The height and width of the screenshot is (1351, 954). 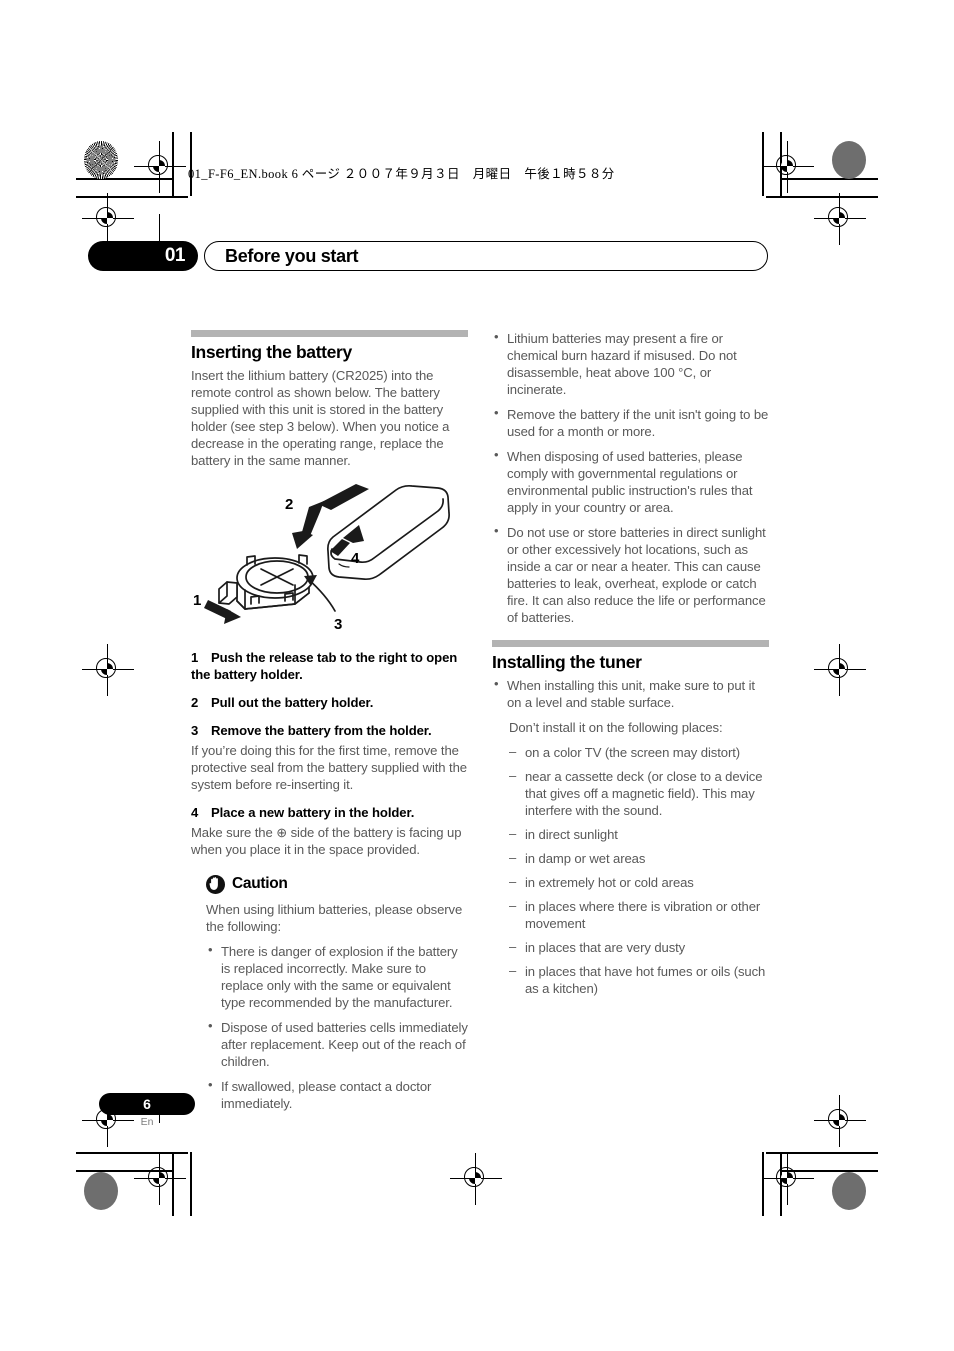 What do you see at coordinates (195, 730) in the screenshot?
I see `step-3-number: 3` at bounding box center [195, 730].